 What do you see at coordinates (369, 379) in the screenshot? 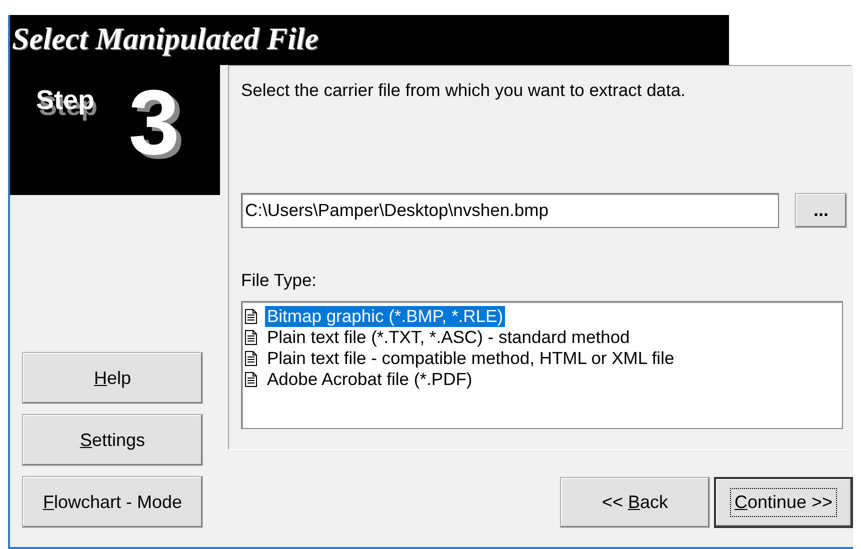
I see `file-type-item: Adobe Acrobat file (*.PDF)` at bounding box center [369, 379].